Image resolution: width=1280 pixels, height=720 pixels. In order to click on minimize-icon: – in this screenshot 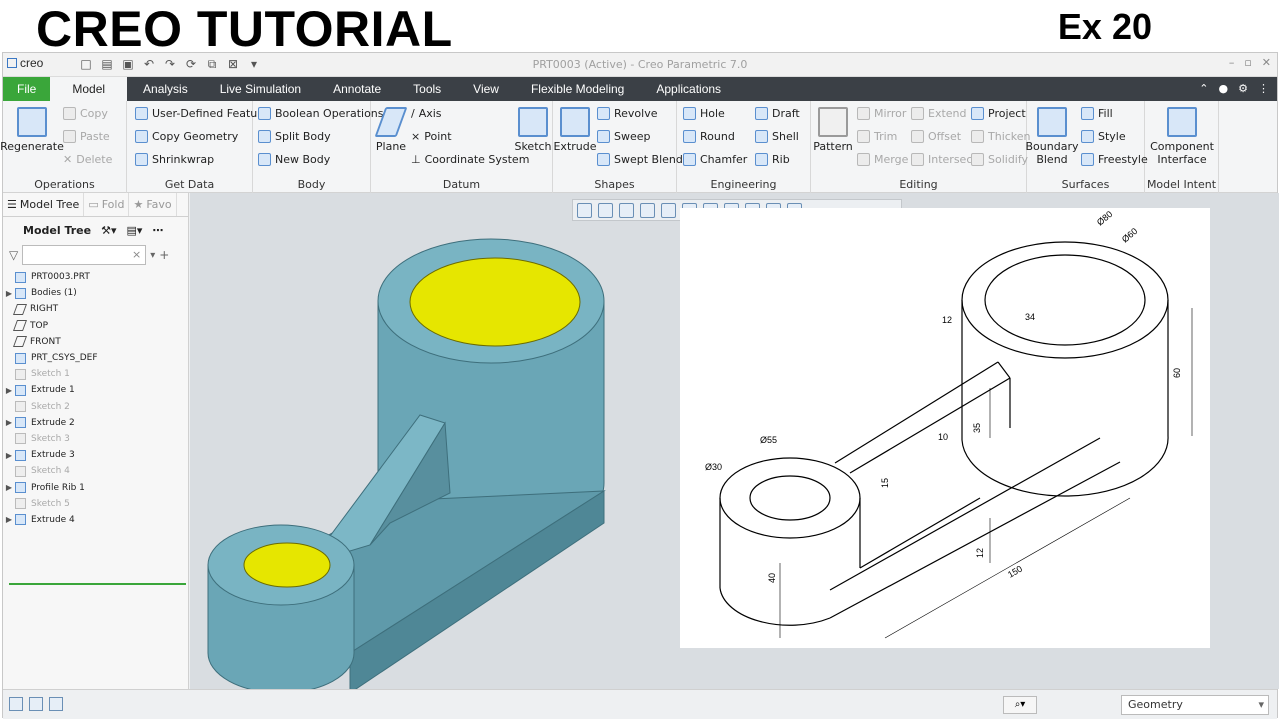, I will do `click(1232, 62)`.